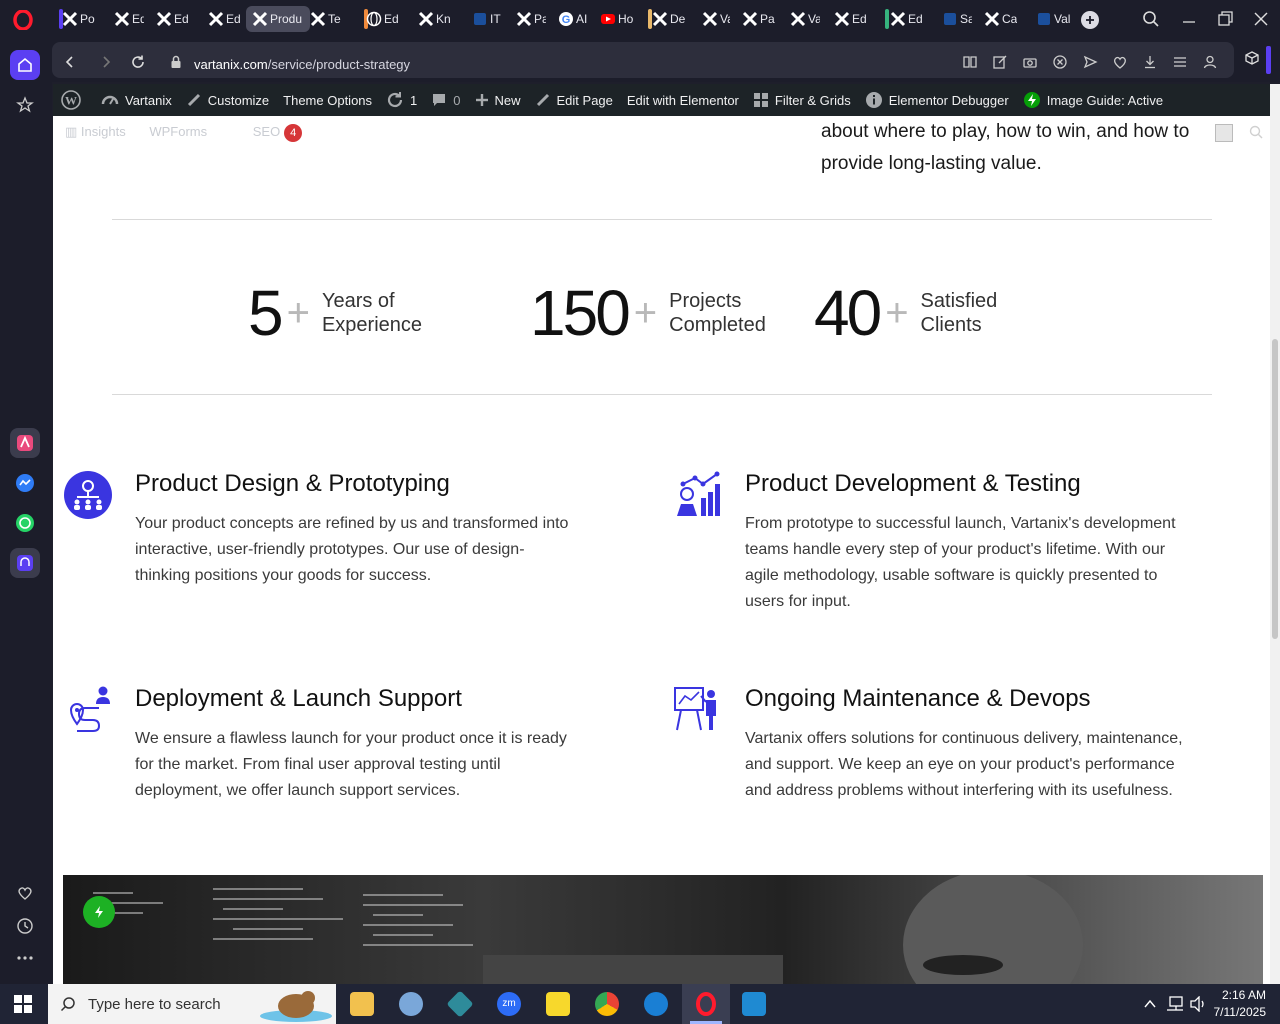 The image size is (1280, 1024). What do you see at coordinates (99, 912) in the screenshot?
I see `floating-bolt-icon` at bounding box center [99, 912].